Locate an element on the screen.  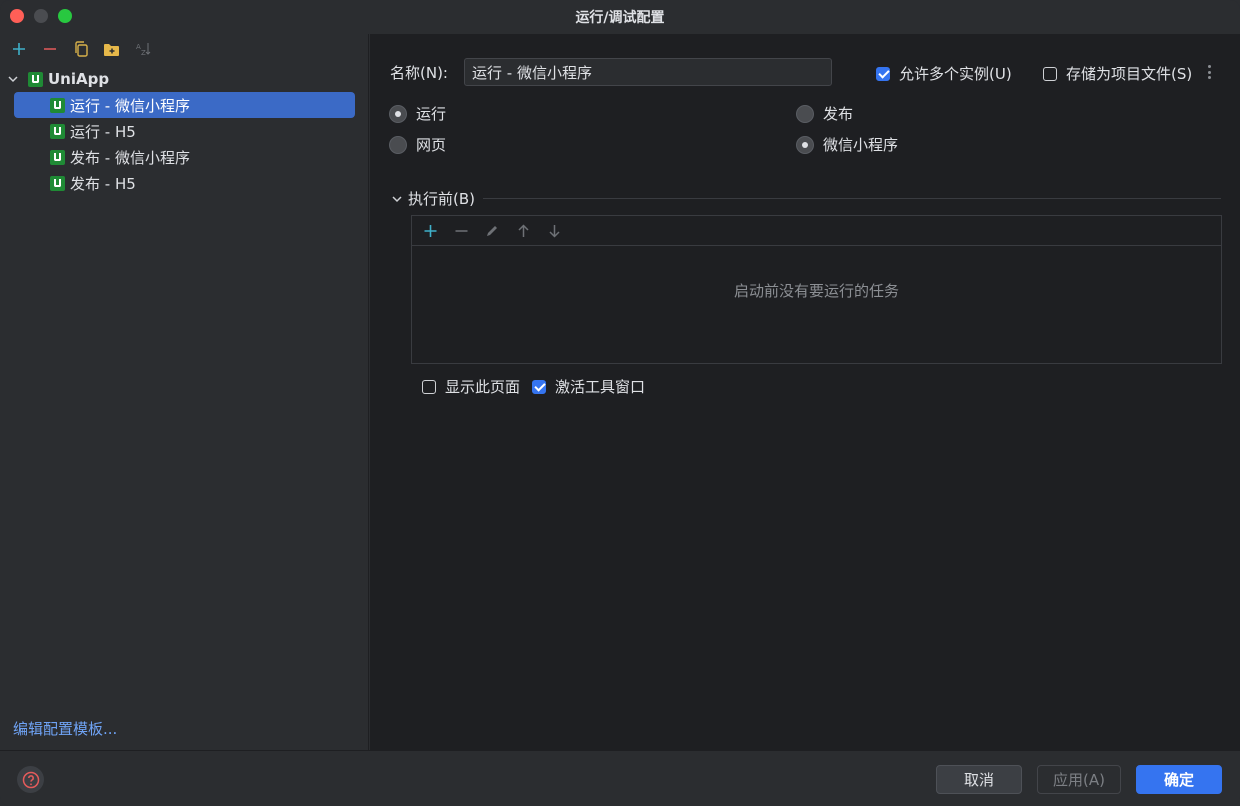
before-launch-task-list: 启动前没有要运行的任务 is located at coordinates (816, 289).